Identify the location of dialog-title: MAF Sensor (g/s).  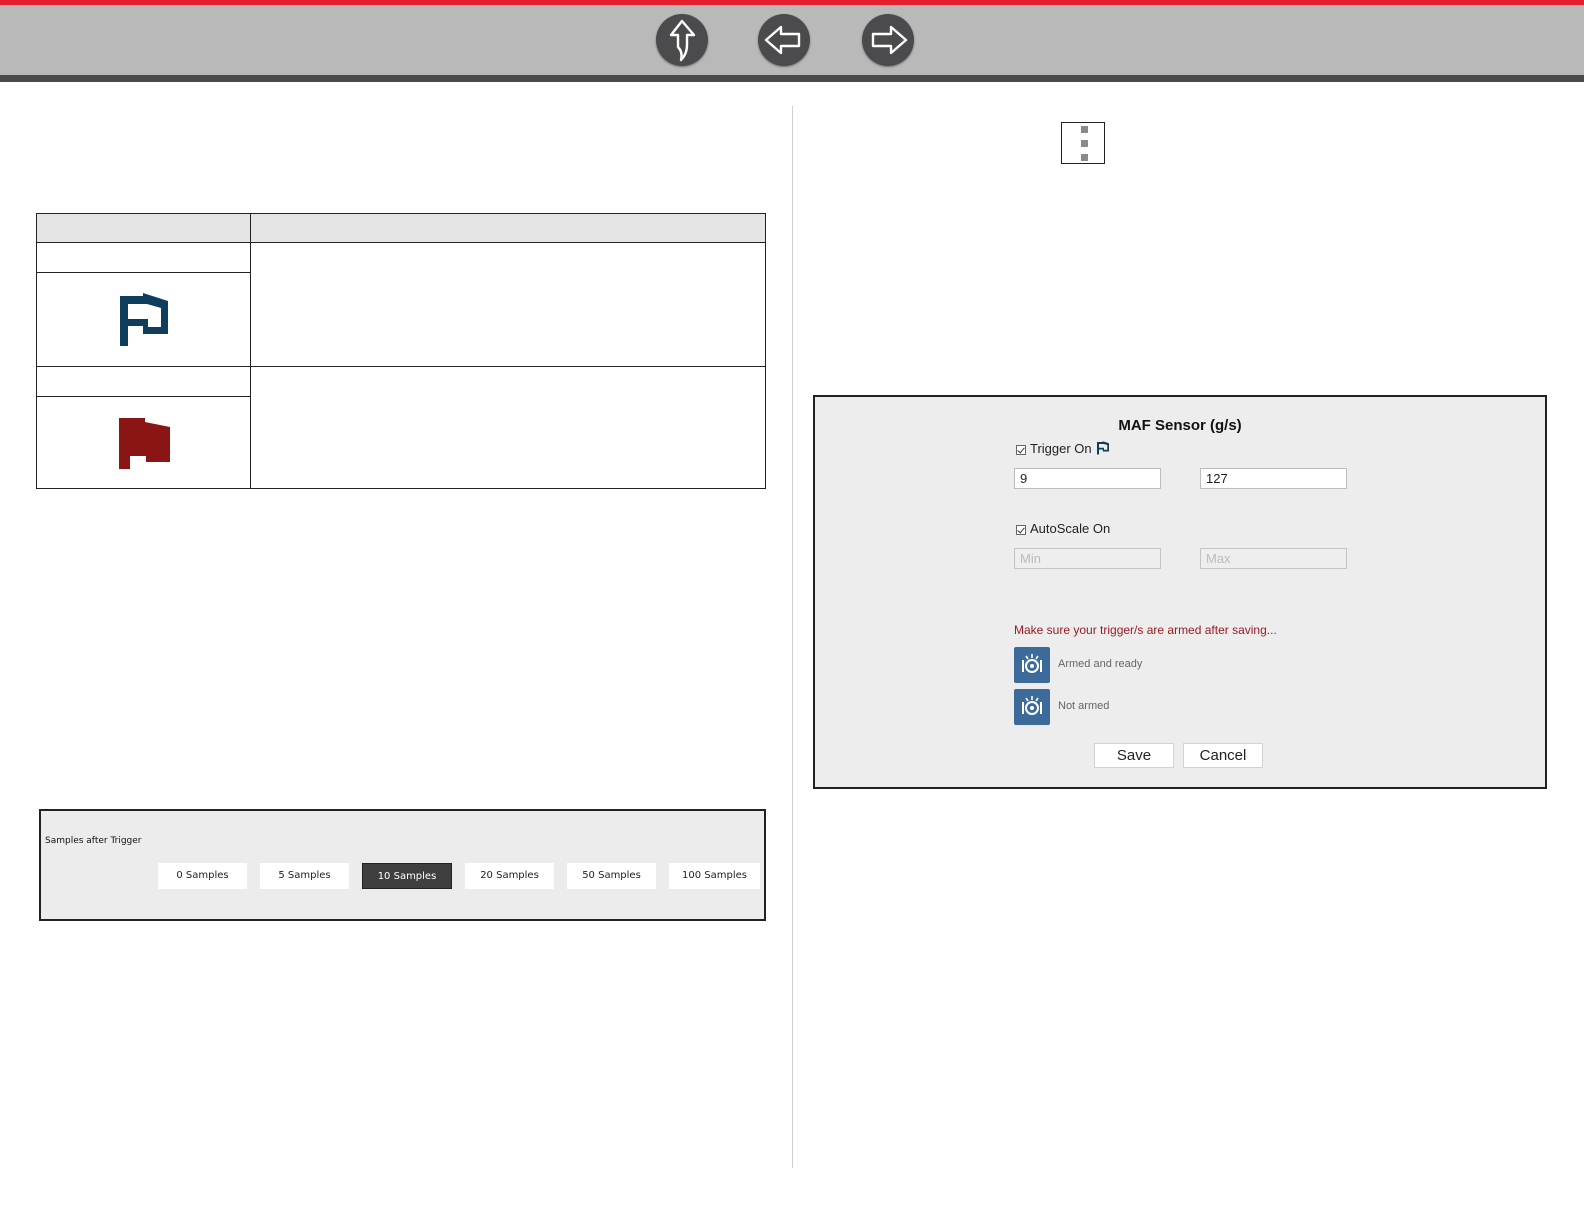
(1180, 425).